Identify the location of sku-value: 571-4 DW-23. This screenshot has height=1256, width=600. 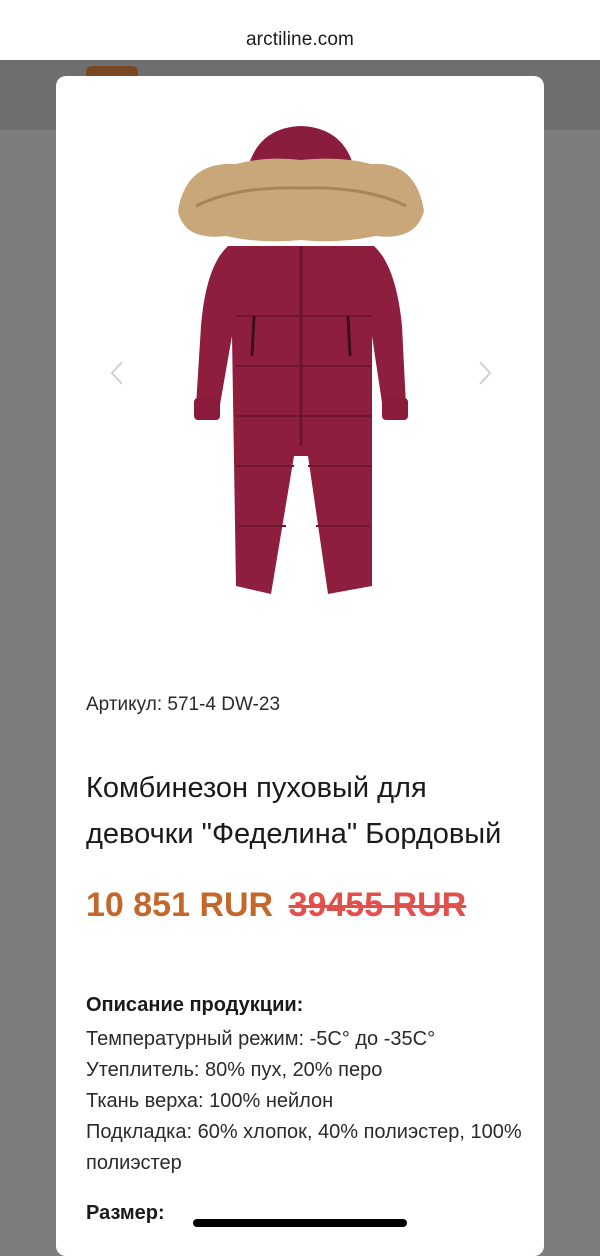
(224, 704).